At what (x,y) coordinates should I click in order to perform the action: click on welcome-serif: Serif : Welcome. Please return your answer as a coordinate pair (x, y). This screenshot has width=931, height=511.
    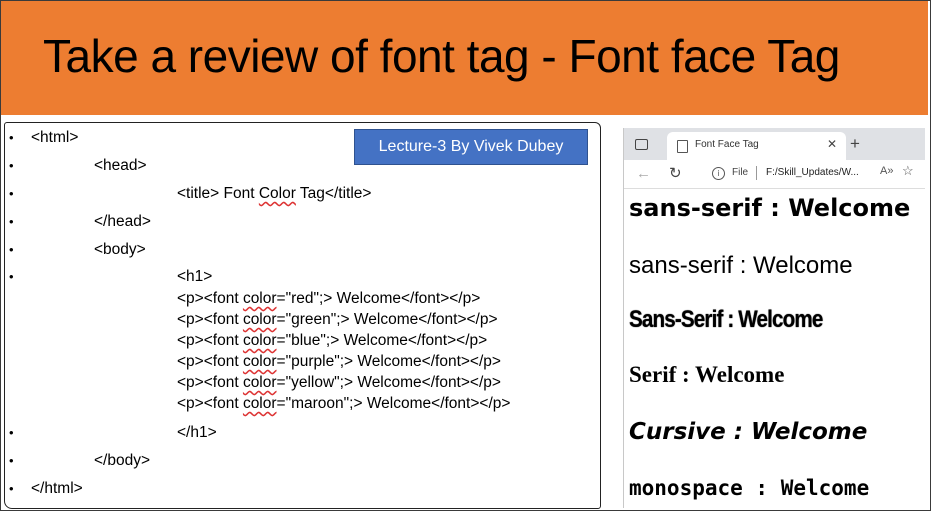
    Looking at the image, I should click on (707, 374).